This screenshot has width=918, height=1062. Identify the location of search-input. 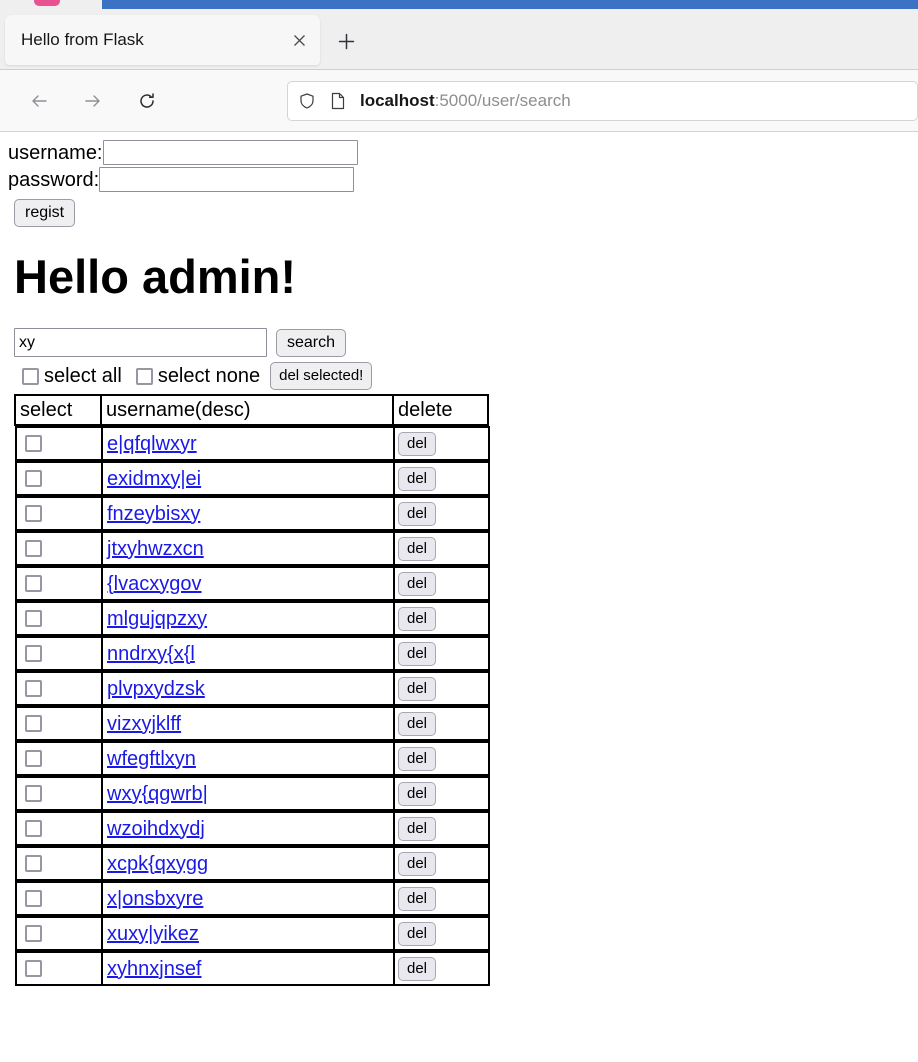
(140, 342).